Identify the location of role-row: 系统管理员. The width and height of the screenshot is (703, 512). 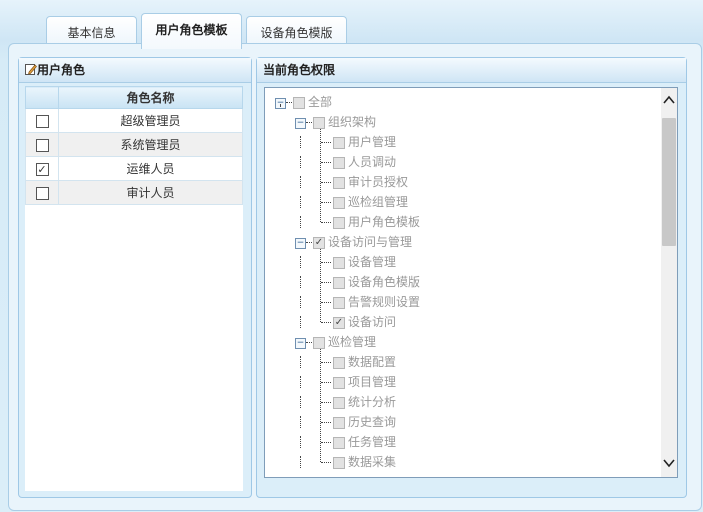
(134, 144).